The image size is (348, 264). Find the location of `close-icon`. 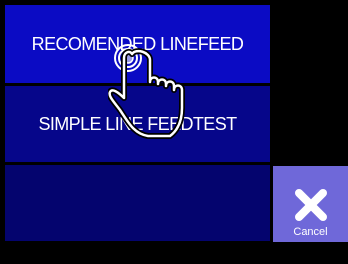

close-icon is located at coordinates (310, 205).